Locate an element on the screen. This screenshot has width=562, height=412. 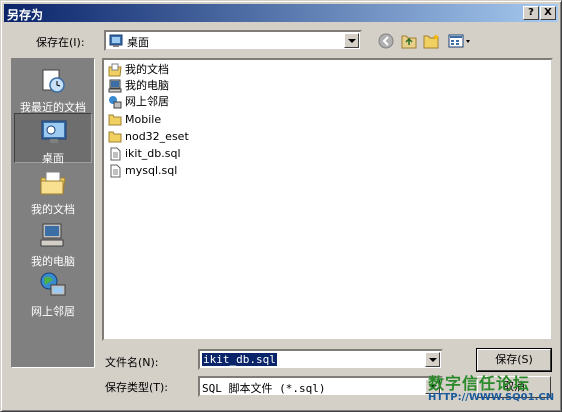
file-name: nod32_eset is located at coordinates (157, 136).